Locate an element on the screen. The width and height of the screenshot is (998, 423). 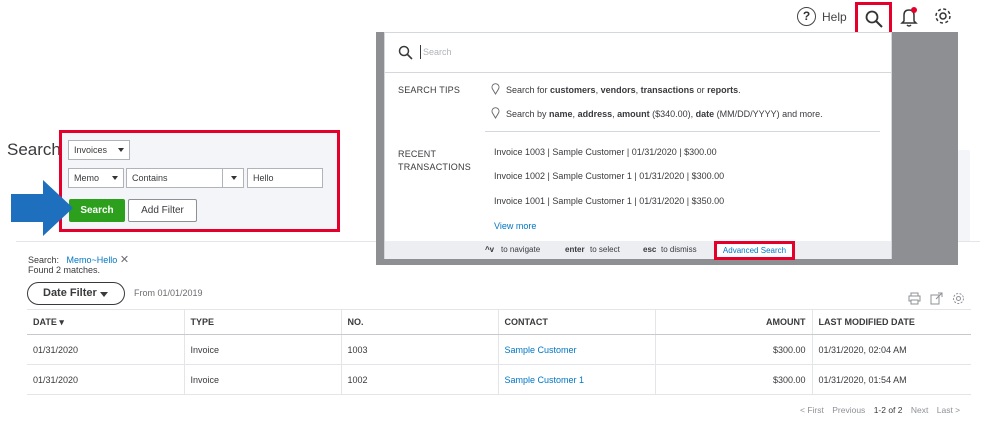
tip-keyword: reports is located at coordinates (723, 90).